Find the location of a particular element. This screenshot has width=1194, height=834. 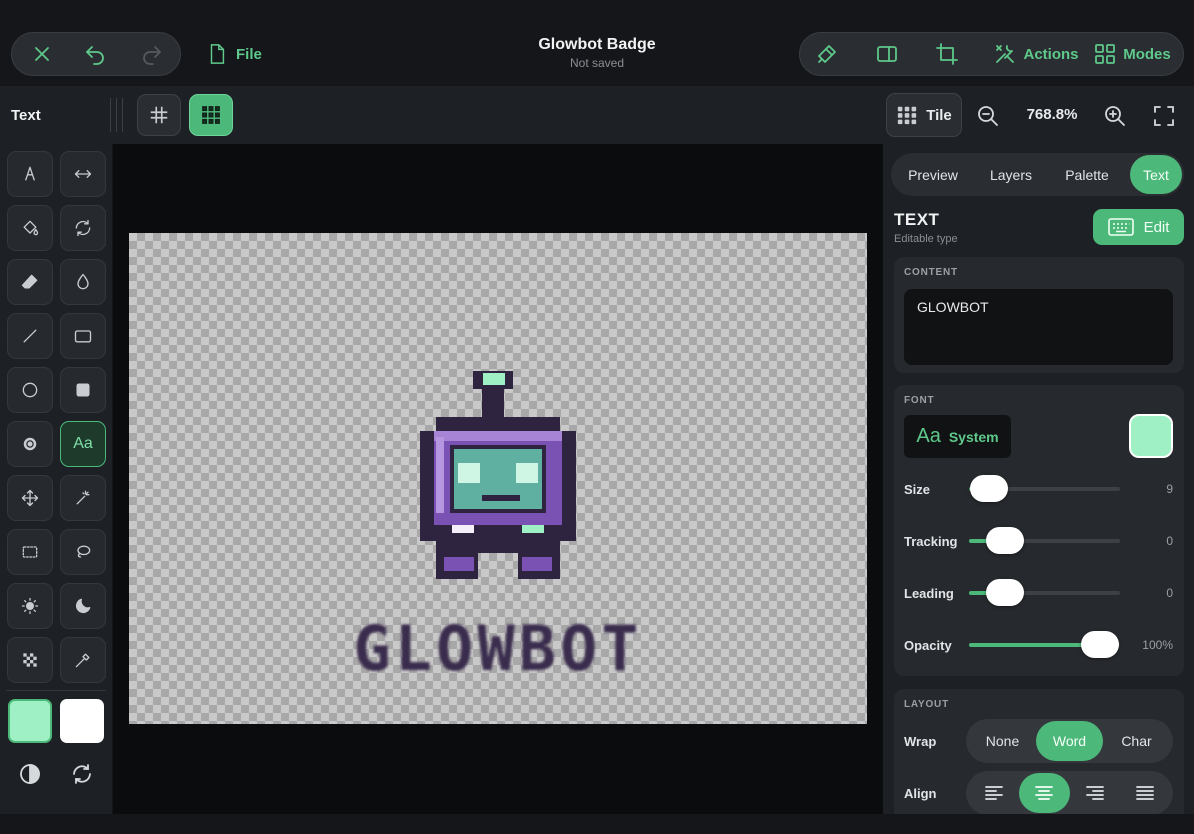

fill-tool is located at coordinates (30, 228).